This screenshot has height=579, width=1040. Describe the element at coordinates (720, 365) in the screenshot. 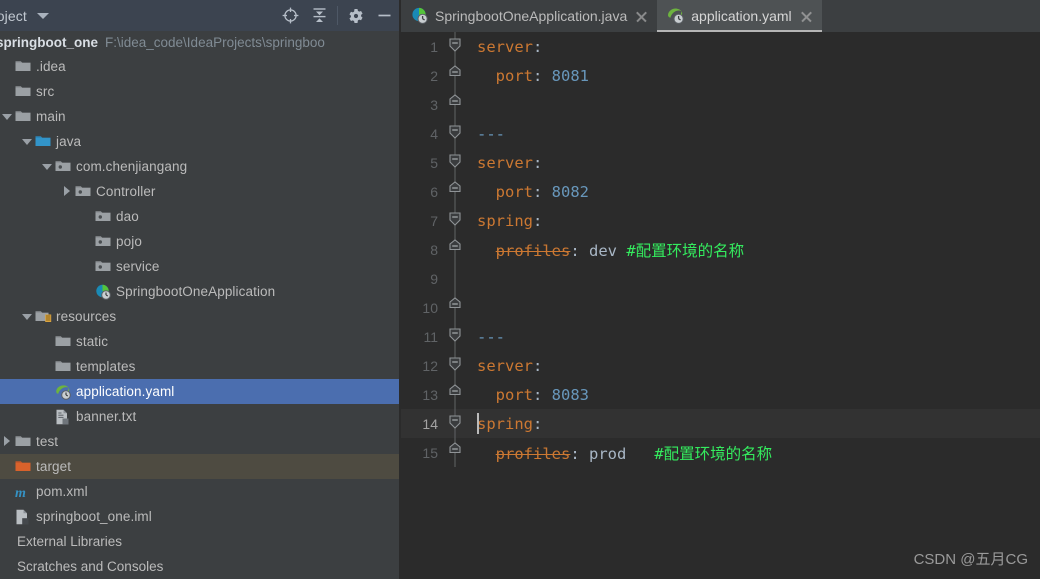

I see `code-line: 12 server:` at that location.